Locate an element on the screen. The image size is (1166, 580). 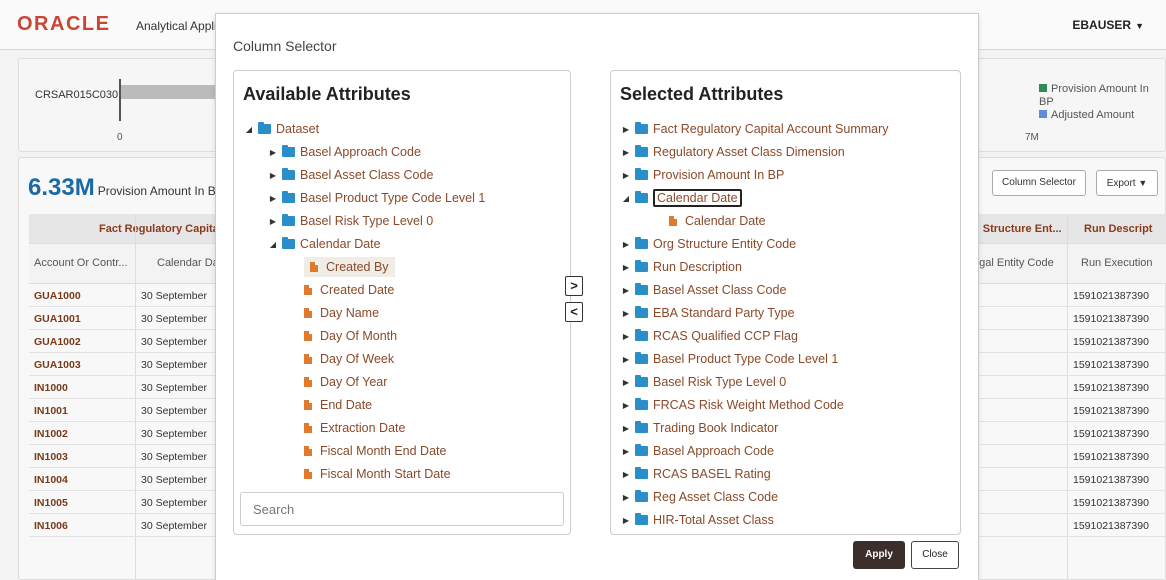
tree-folder-node: ▶ Run Description is located at coordinates (681, 267).